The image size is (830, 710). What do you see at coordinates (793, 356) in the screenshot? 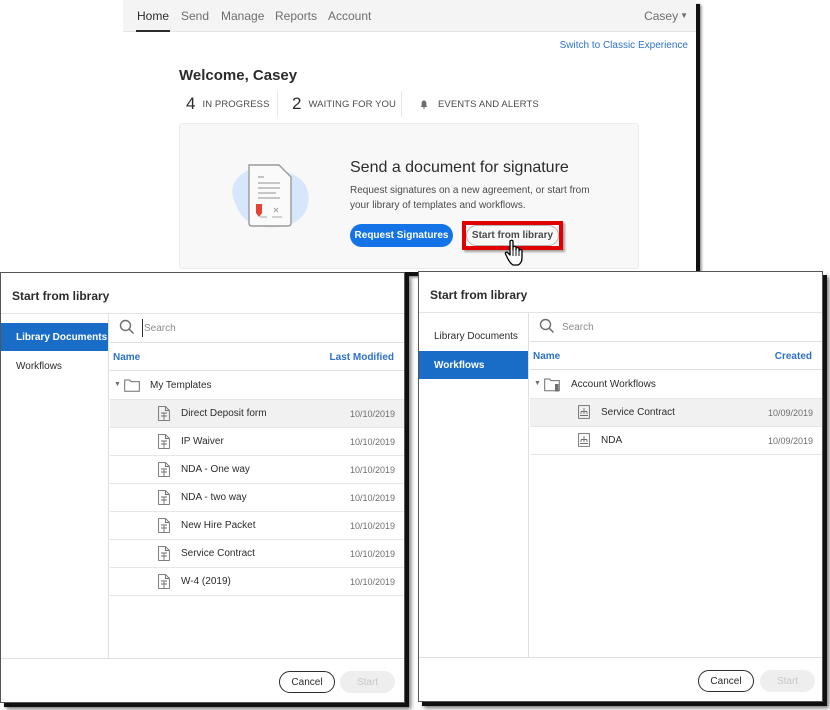
I see `column-header-created: Created` at bounding box center [793, 356].